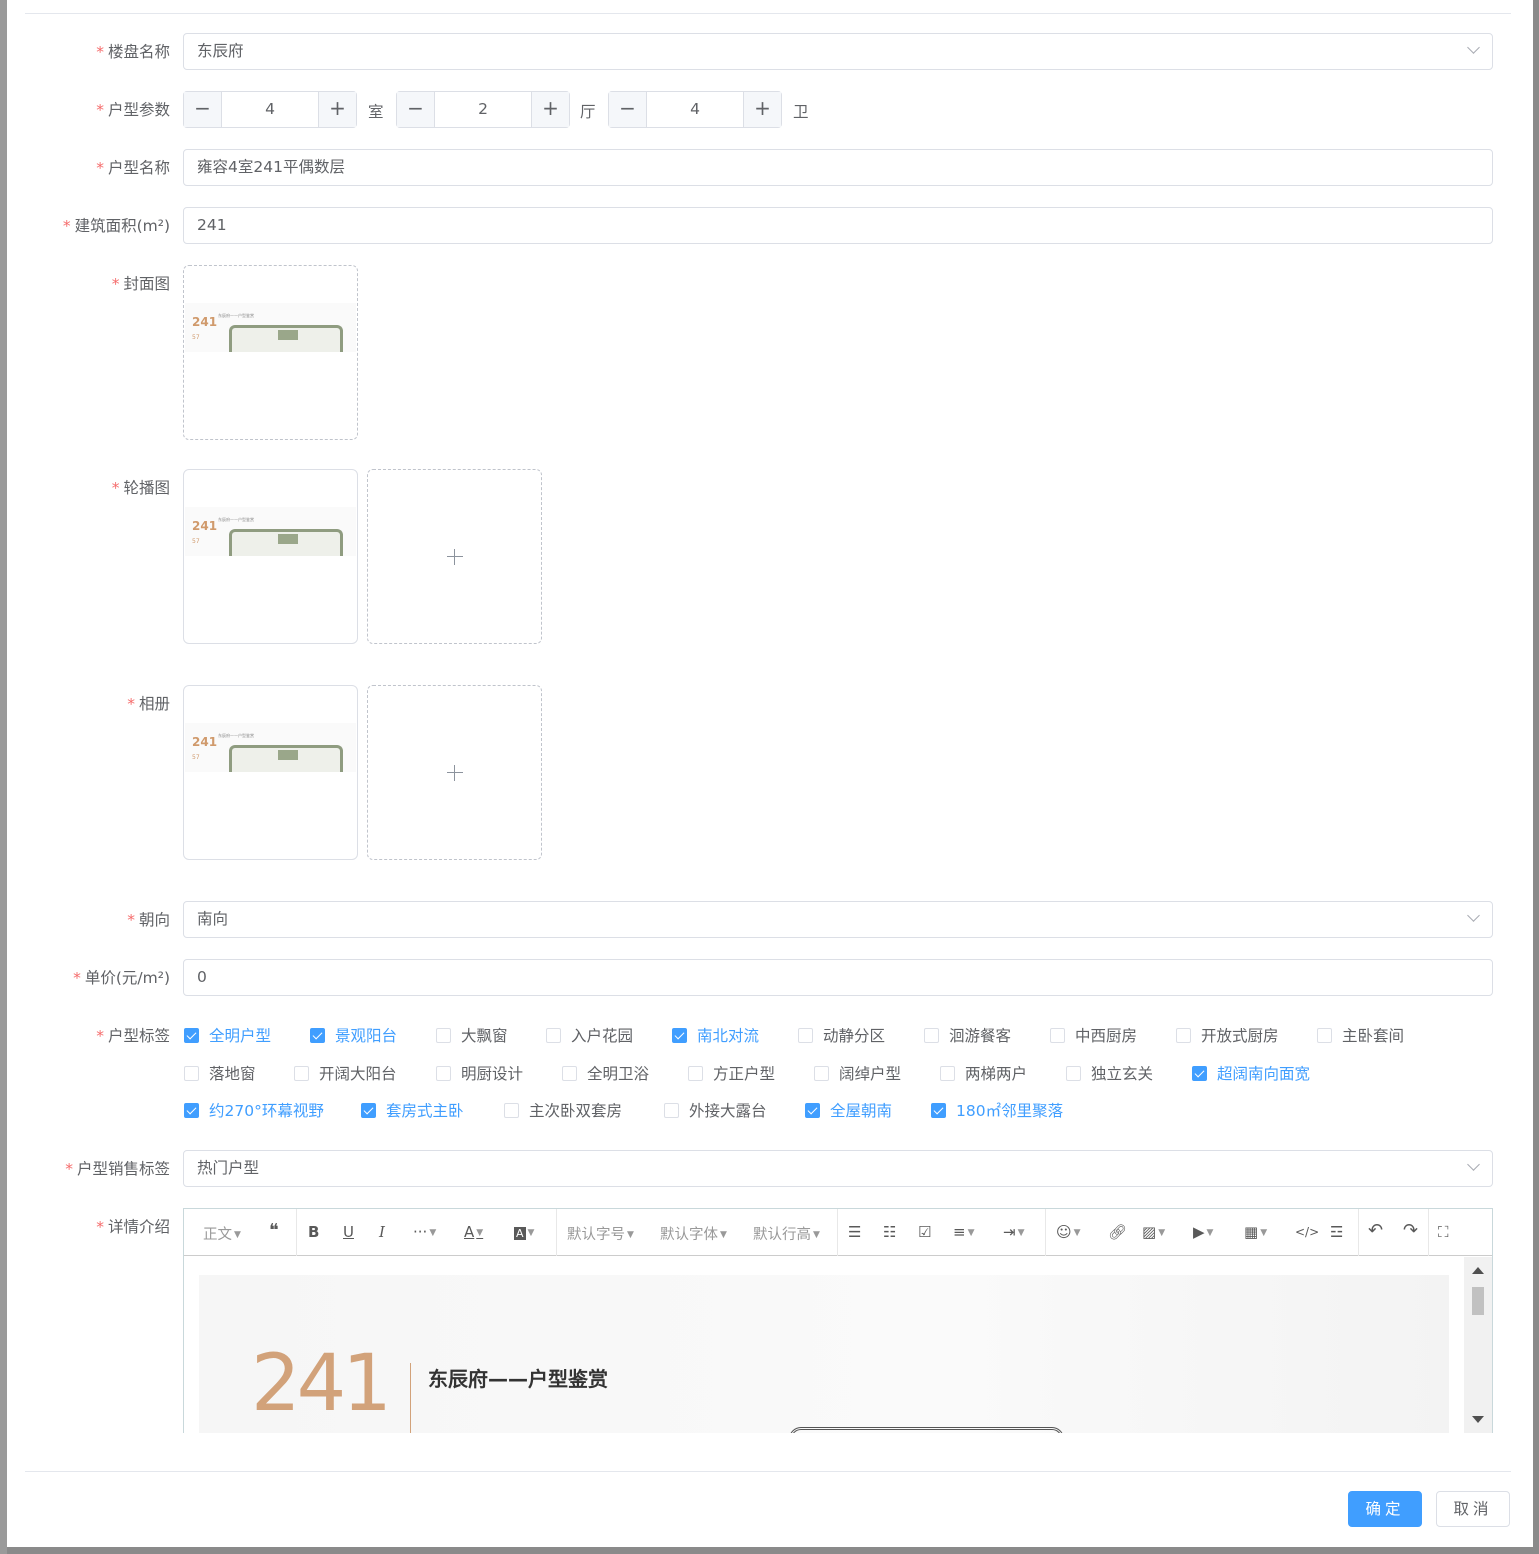  Describe the element at coordinates (838, 225) in the screenshot. I see `area-input: 241` at that location.